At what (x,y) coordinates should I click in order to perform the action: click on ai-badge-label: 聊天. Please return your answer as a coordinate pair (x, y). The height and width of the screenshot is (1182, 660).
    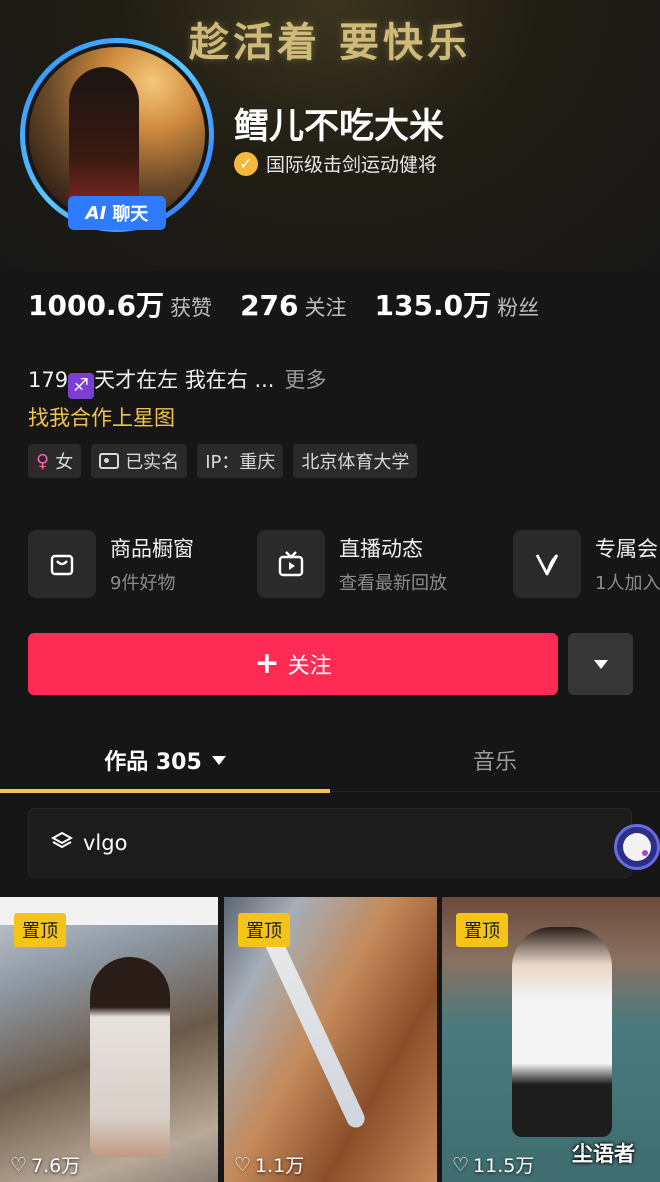
    Looking at the image, I should click on (130, 214).